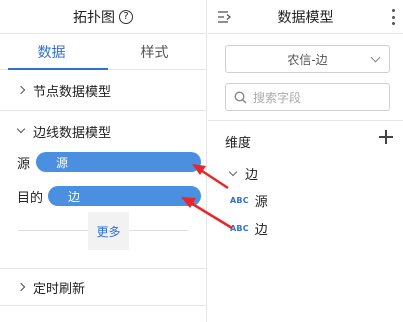 This screenshot has height=322, width=403. I want to click on target-field-label: 目的, so click(30, 198).